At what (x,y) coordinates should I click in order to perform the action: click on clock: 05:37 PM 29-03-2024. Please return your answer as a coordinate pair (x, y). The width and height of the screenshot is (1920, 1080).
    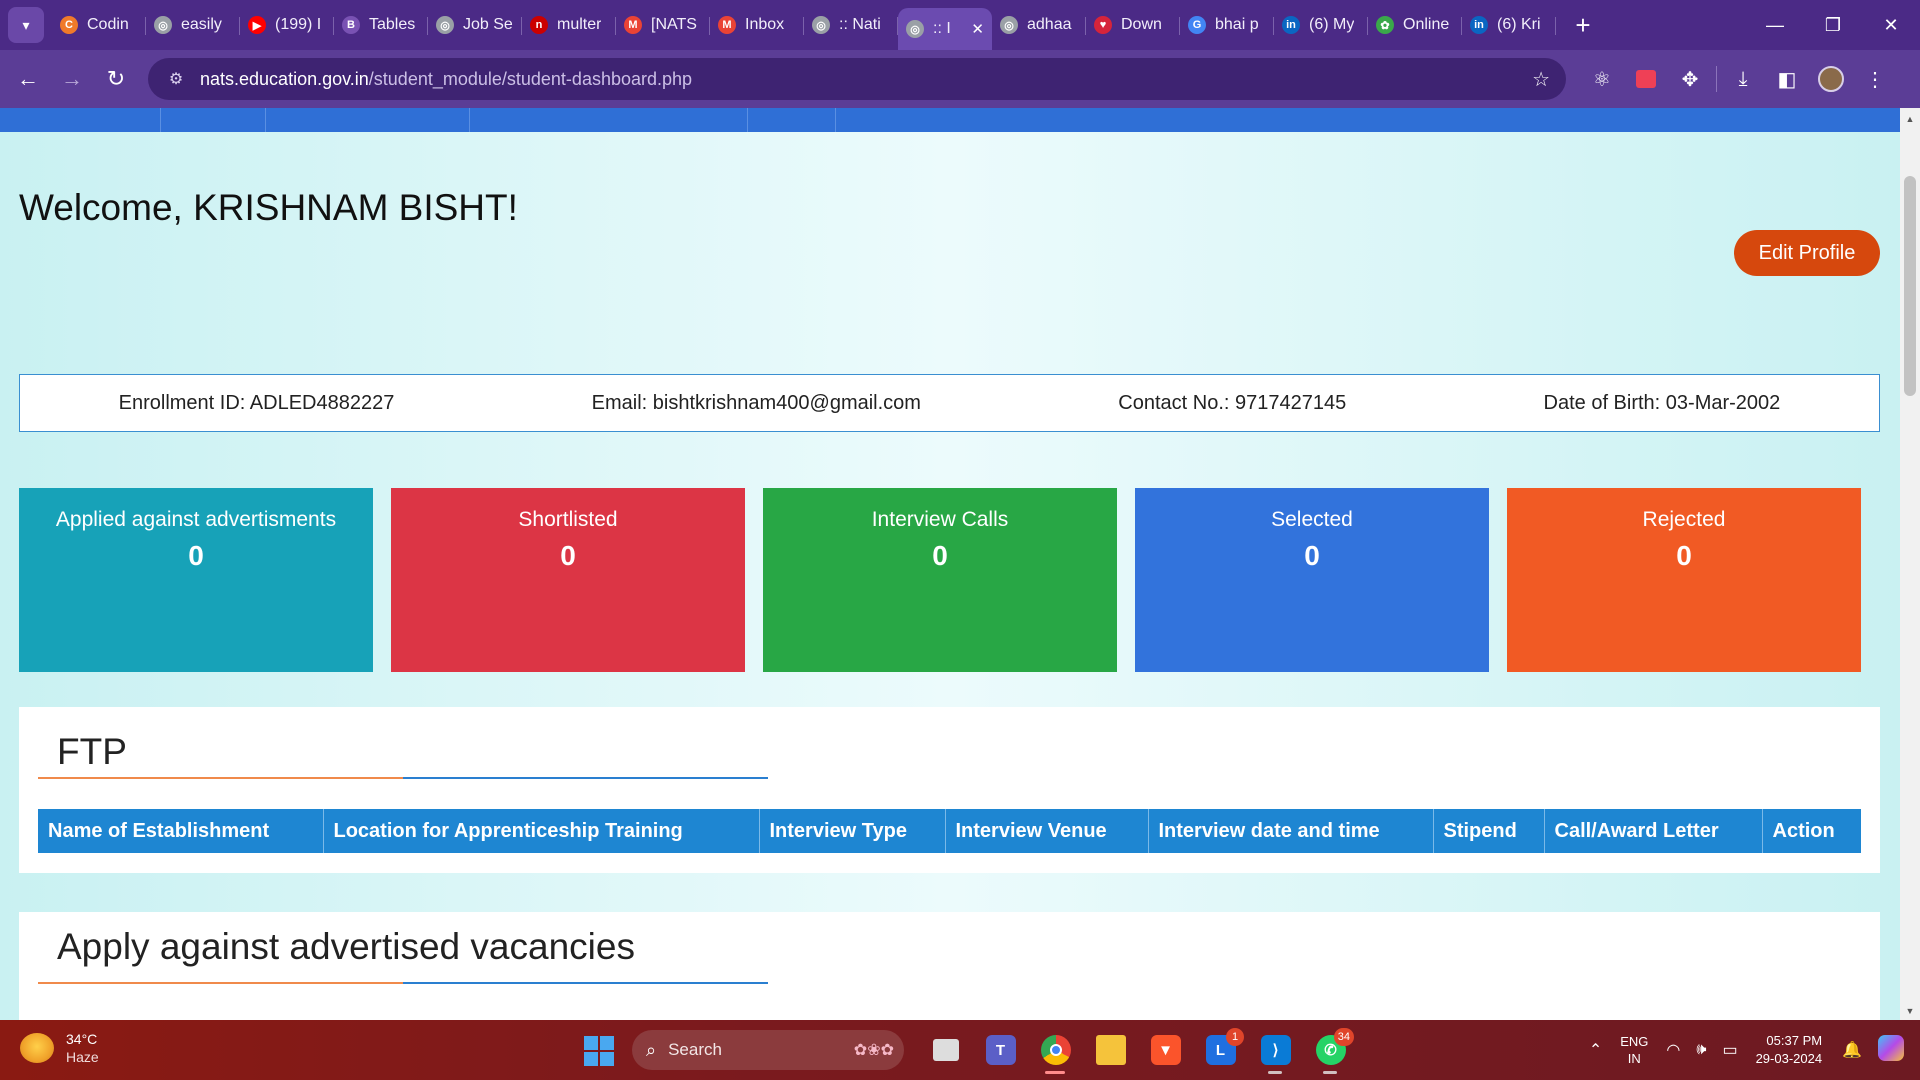
    Looking at the image, I should click on (1789, 1050).